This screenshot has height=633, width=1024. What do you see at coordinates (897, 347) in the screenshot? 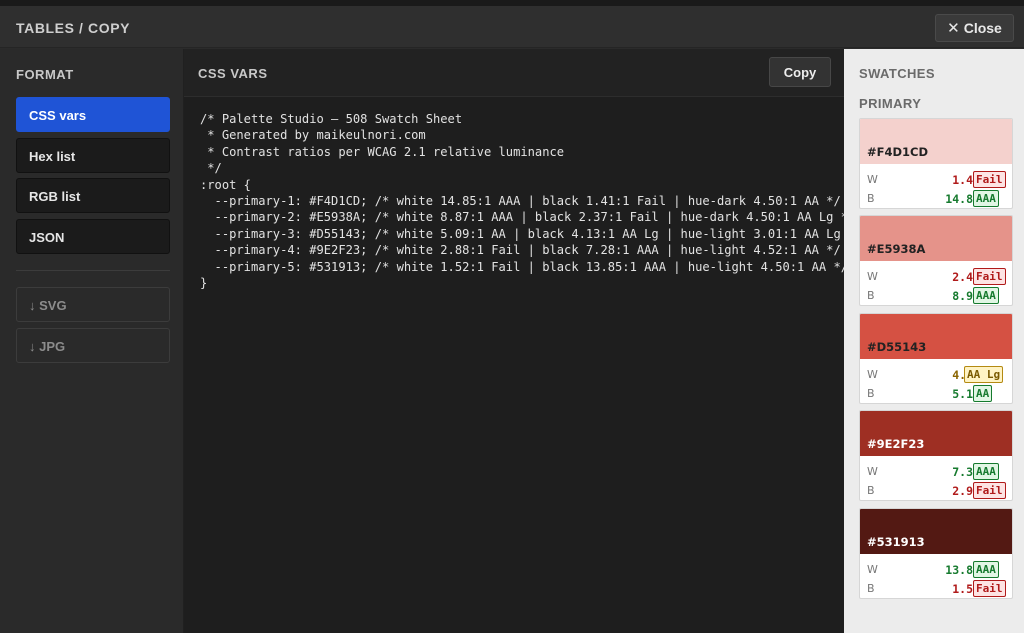
I see `swatch-hex: #D55143` at bounding box center [897, 347].